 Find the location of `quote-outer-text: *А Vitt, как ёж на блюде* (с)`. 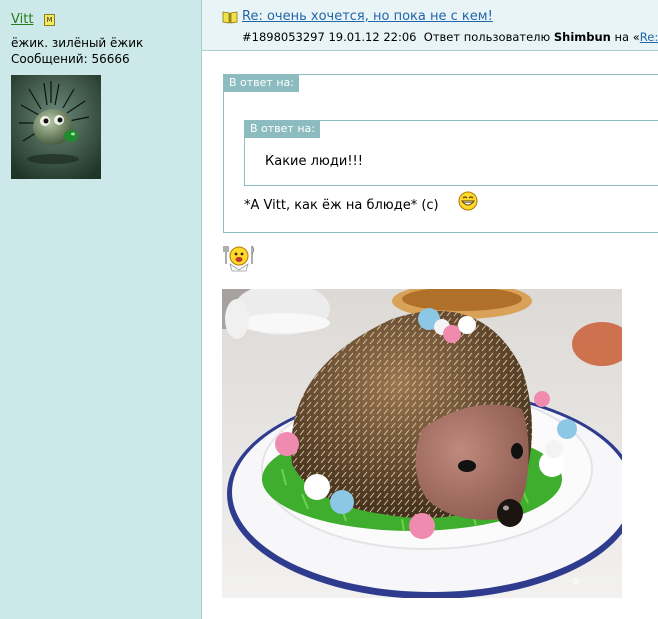

quote-outer-text: *А Vitt, как ёж на блюде* (с) is located at coordinates (341, 205).